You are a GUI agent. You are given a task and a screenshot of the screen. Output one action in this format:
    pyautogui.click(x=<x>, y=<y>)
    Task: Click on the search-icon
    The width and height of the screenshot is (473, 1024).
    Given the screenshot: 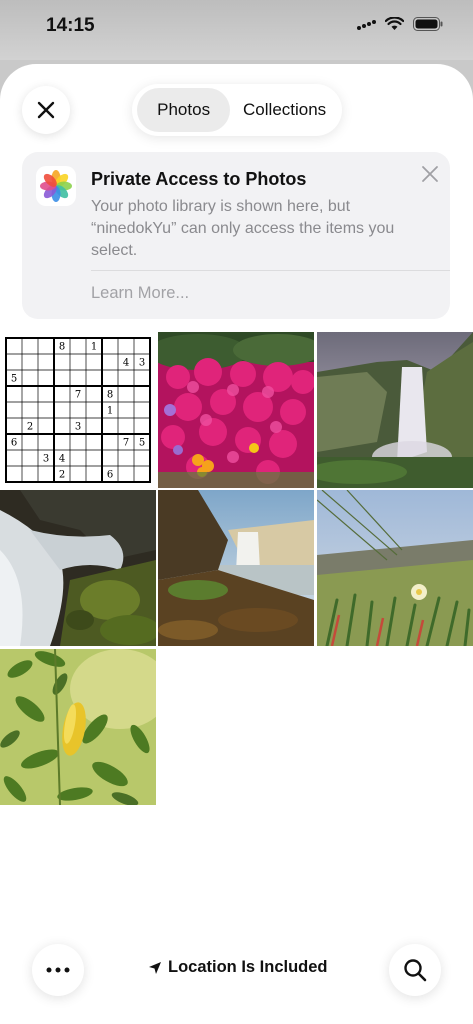 What is the action you would take?
    pyautogui.click(x=415, y=970)
    